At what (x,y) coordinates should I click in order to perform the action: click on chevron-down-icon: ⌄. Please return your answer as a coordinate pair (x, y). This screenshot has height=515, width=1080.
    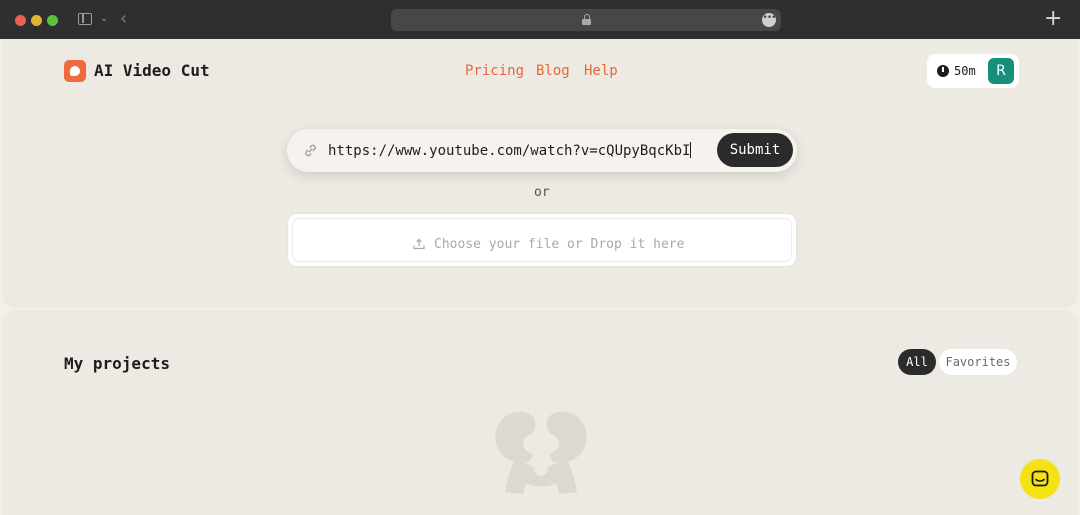
    Looking at the image, I should click on (104, 18).